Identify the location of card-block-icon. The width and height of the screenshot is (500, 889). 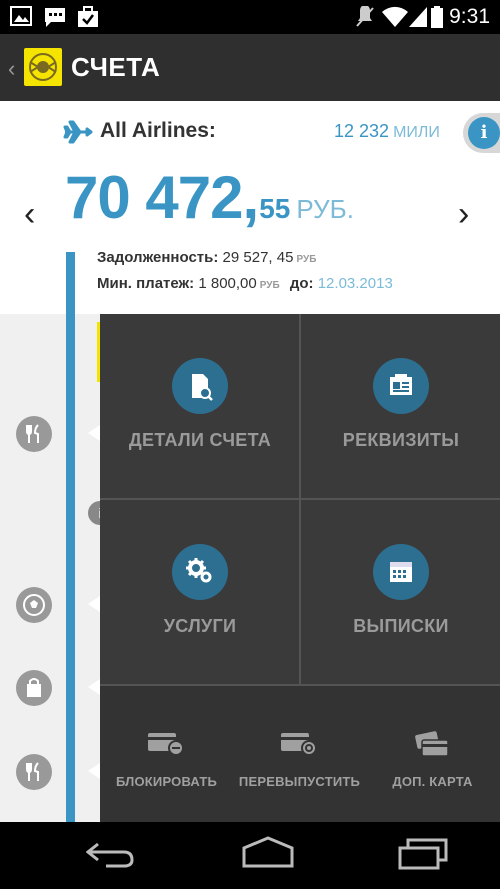
(166, 744).